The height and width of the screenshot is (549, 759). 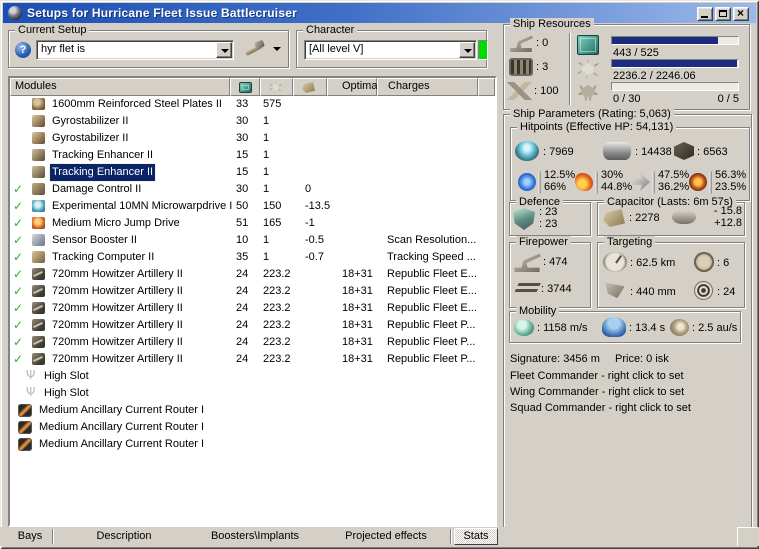 I want to click on max-targets-icon, so click(x=704, y=262).